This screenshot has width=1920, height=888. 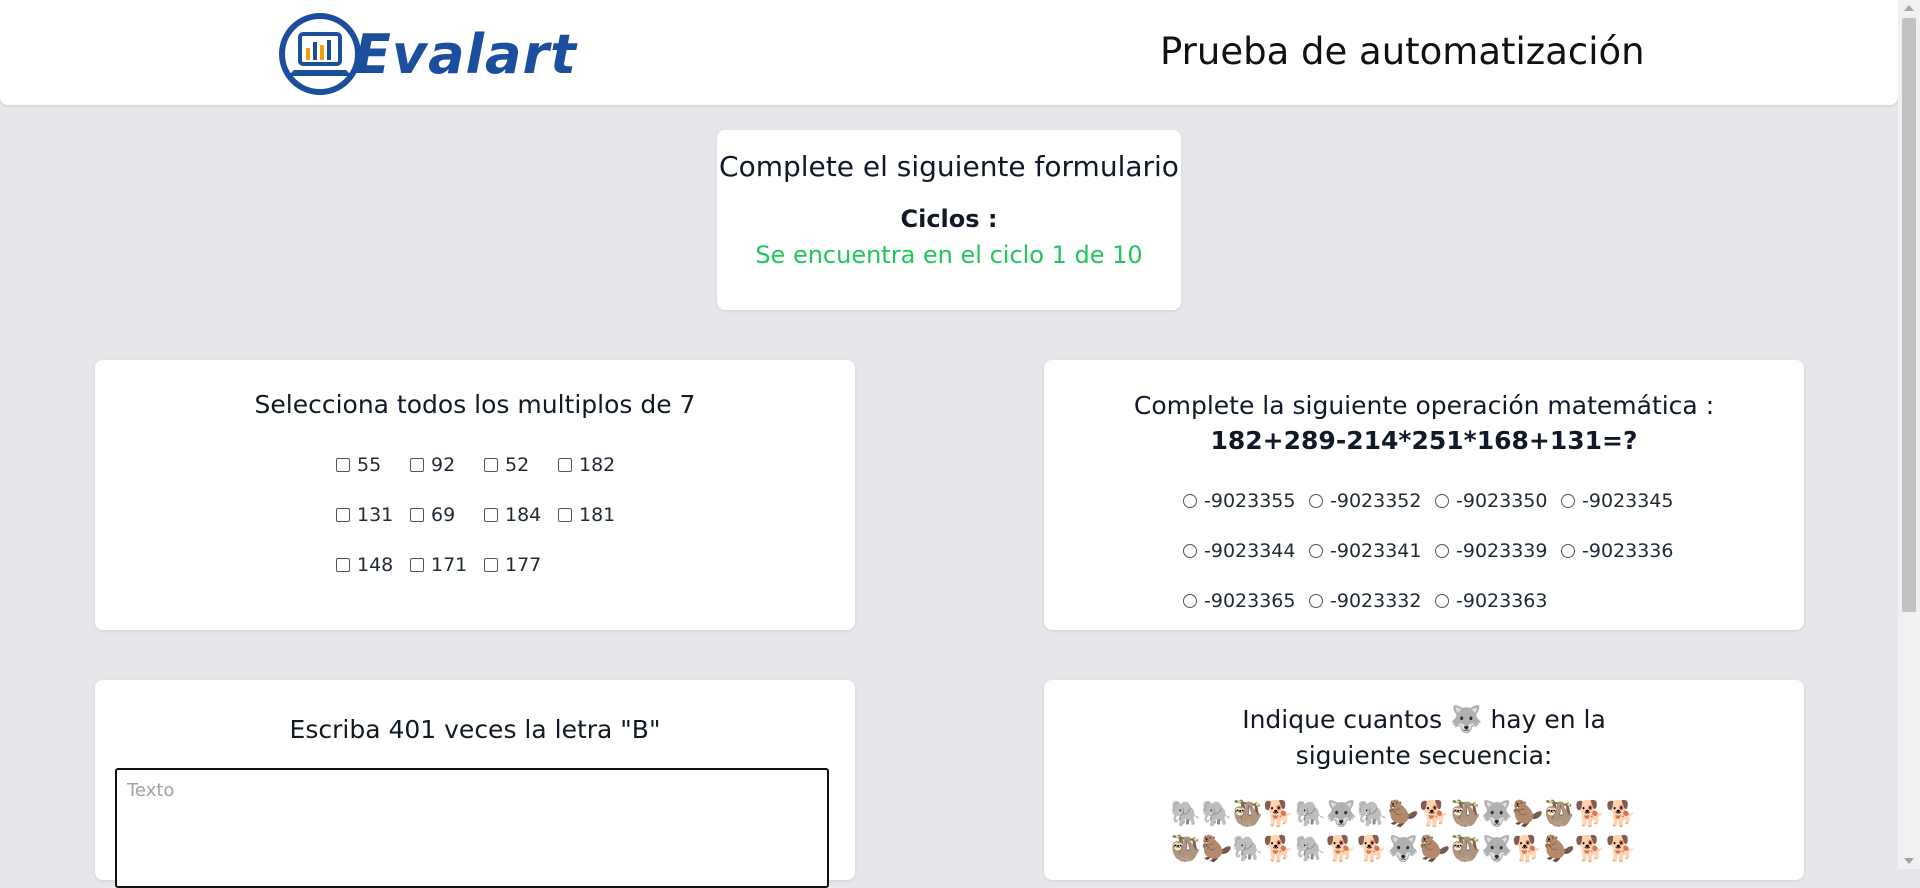 I want to click on multiple-option: 181, so click(x=595, y=515).